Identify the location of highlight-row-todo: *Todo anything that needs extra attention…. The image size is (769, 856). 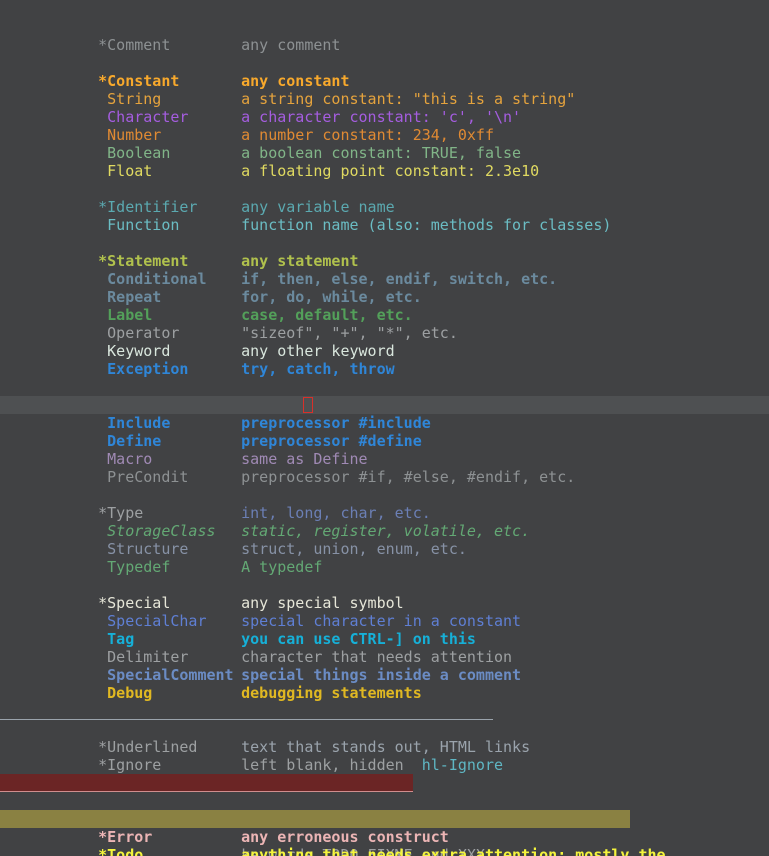
(384, 833).